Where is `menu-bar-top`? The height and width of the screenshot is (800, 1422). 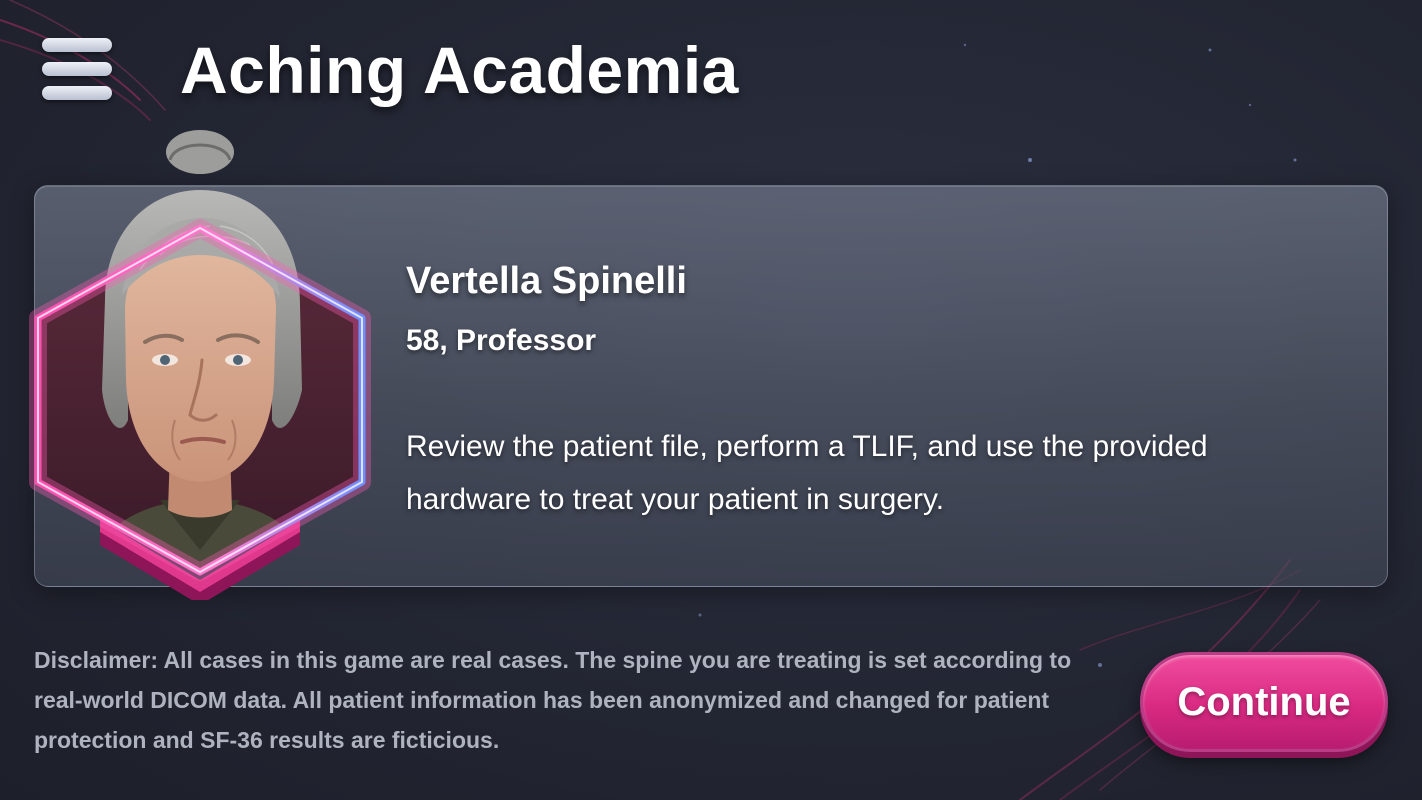
menu-bar-top is located at coordinates (77, 45).